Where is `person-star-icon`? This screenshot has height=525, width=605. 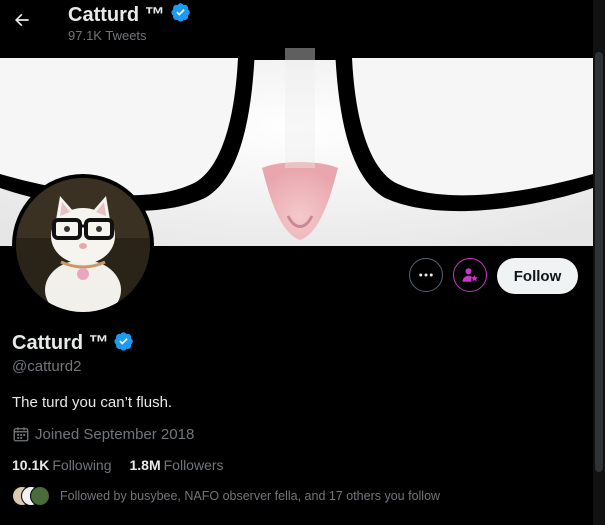 person-star-icon is located at coordinates (470, 275).